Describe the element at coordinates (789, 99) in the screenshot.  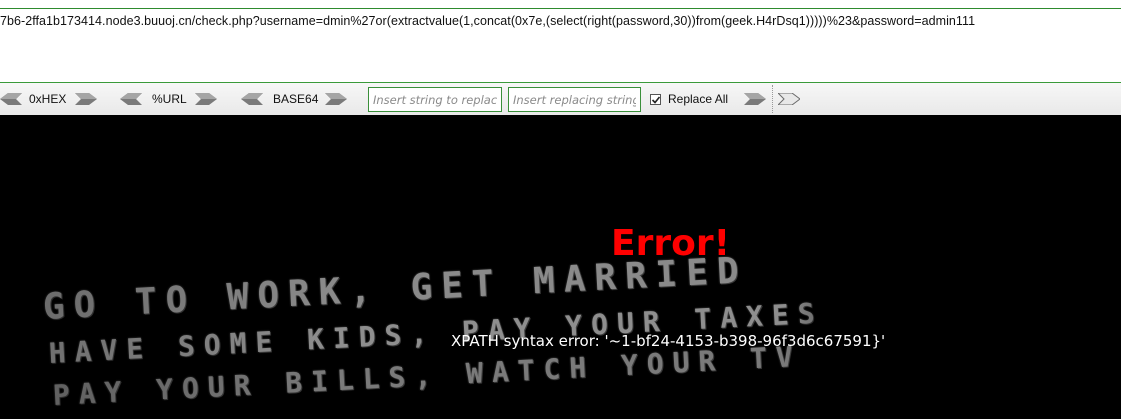
I see `replace-left-arrow-icon` at that location.